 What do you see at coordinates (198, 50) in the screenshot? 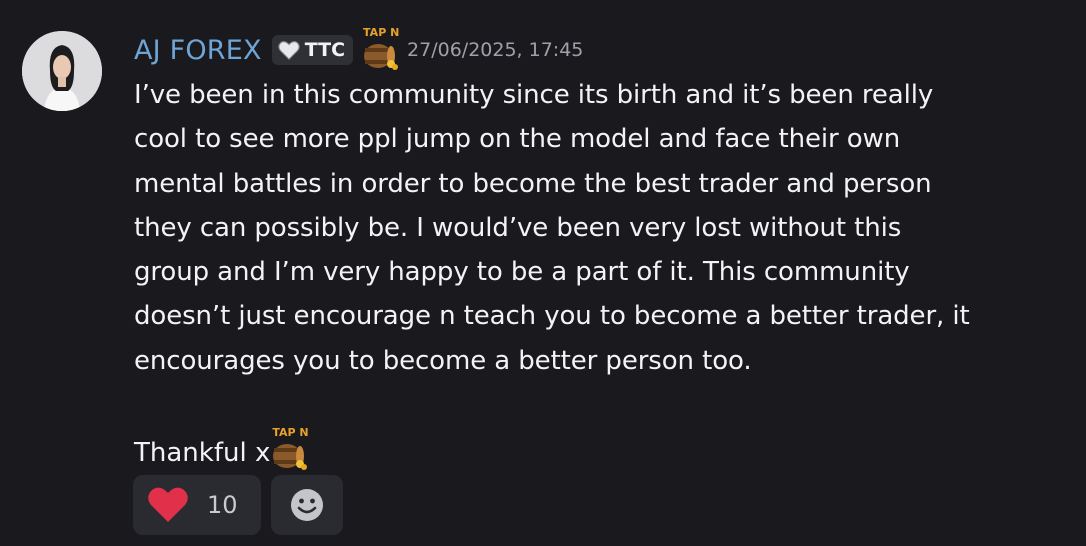
I see `author-name: AJ FOREX` at bounding box center [198, 50].